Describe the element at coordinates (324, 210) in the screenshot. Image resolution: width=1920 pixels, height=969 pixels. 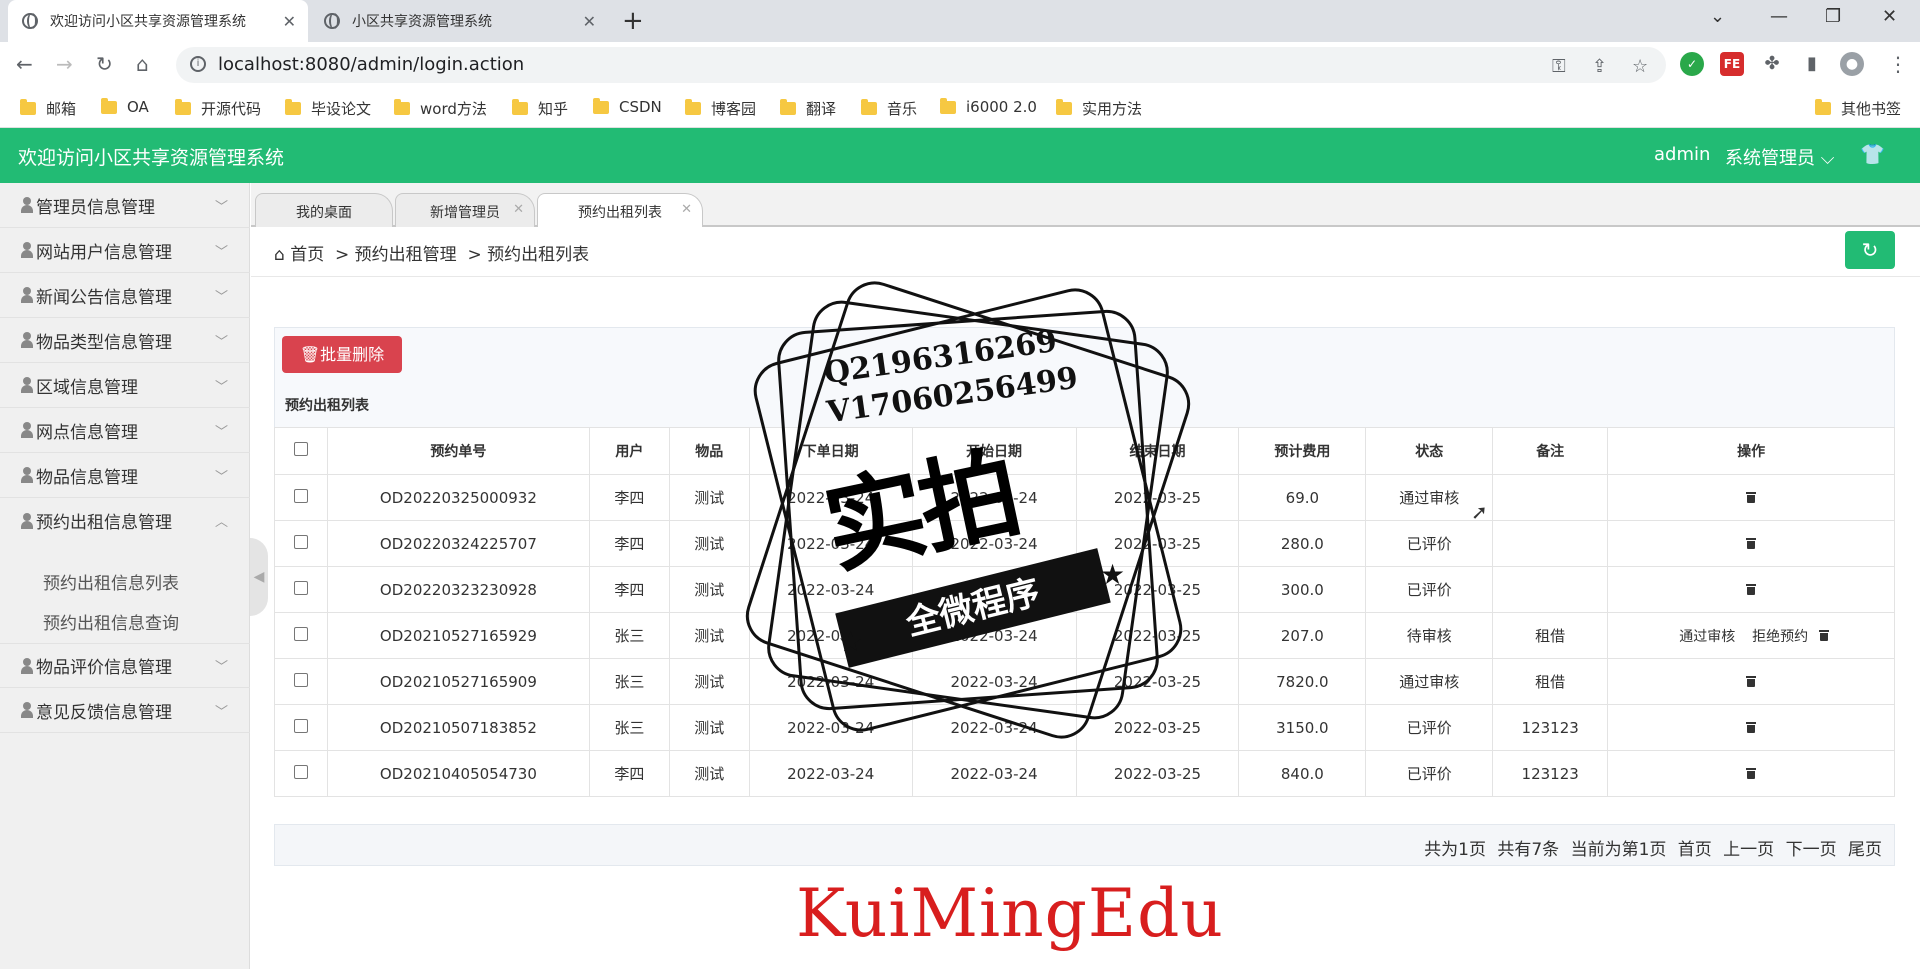
I see `tab-desktop: 我的桌面` at that location.